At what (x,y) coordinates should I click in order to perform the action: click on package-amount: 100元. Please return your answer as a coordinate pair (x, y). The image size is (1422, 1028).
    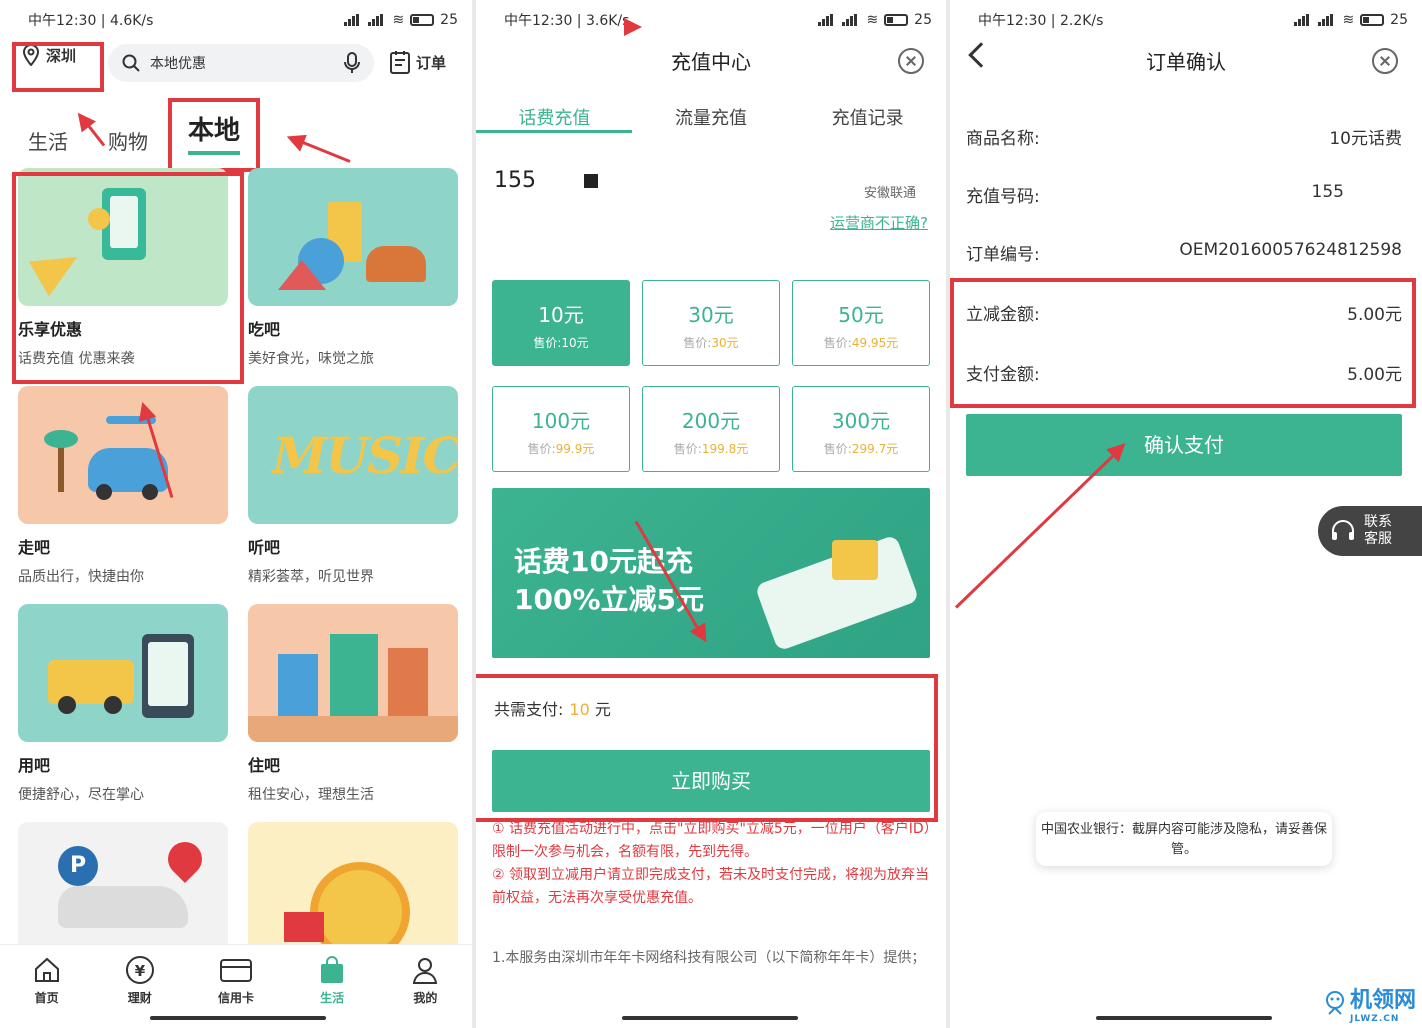
    Looking at the image, I should click on (561, 421).